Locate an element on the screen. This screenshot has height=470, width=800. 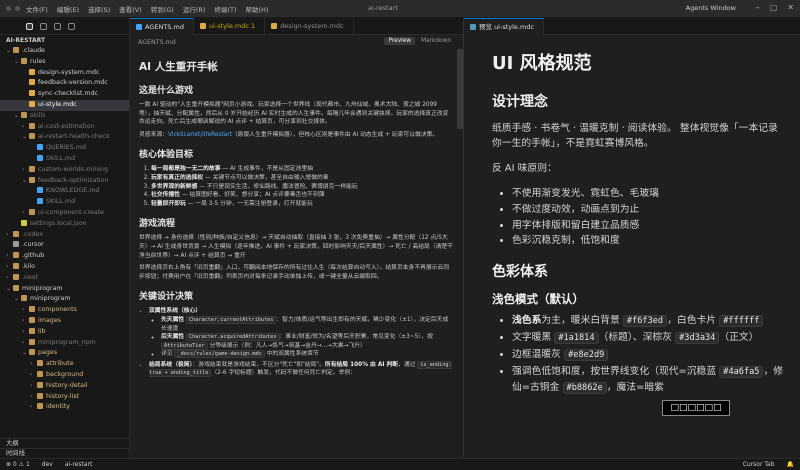
tree-folder: ⌄ ai-restart-health-check is located at coordinates (64, 137).